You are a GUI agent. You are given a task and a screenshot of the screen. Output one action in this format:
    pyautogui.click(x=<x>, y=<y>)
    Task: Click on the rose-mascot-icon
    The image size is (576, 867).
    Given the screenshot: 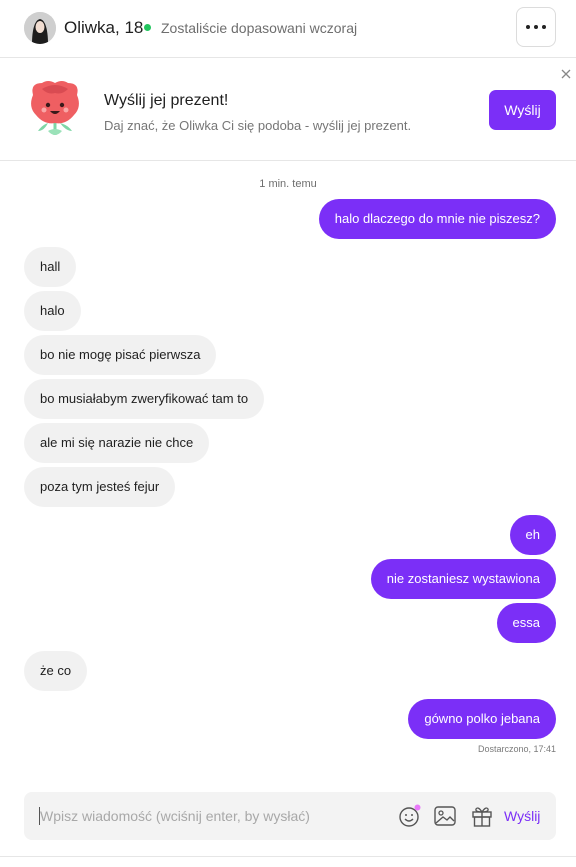 What is the action you would take?
    pyautogui.click(x=55, y=110)
    